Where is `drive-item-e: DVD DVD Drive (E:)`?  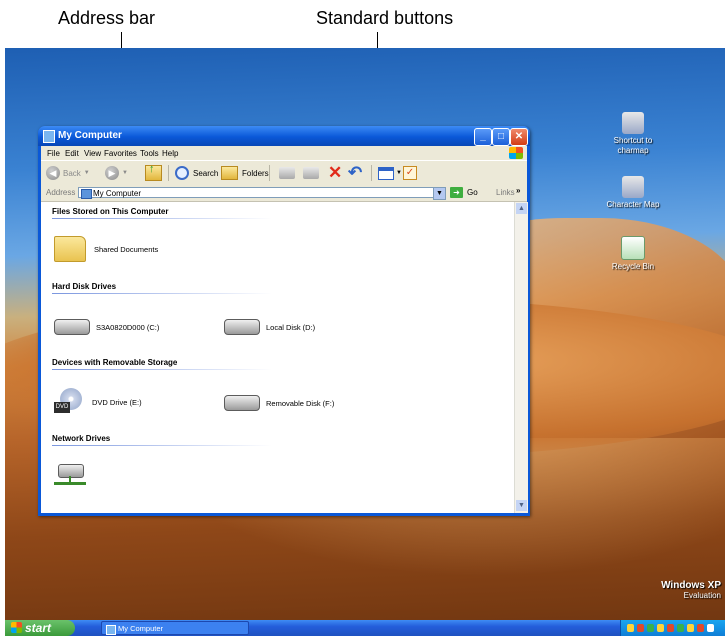 drive-item-e: DVD DVD Drive (E:) is located at coordinates (98, 402).